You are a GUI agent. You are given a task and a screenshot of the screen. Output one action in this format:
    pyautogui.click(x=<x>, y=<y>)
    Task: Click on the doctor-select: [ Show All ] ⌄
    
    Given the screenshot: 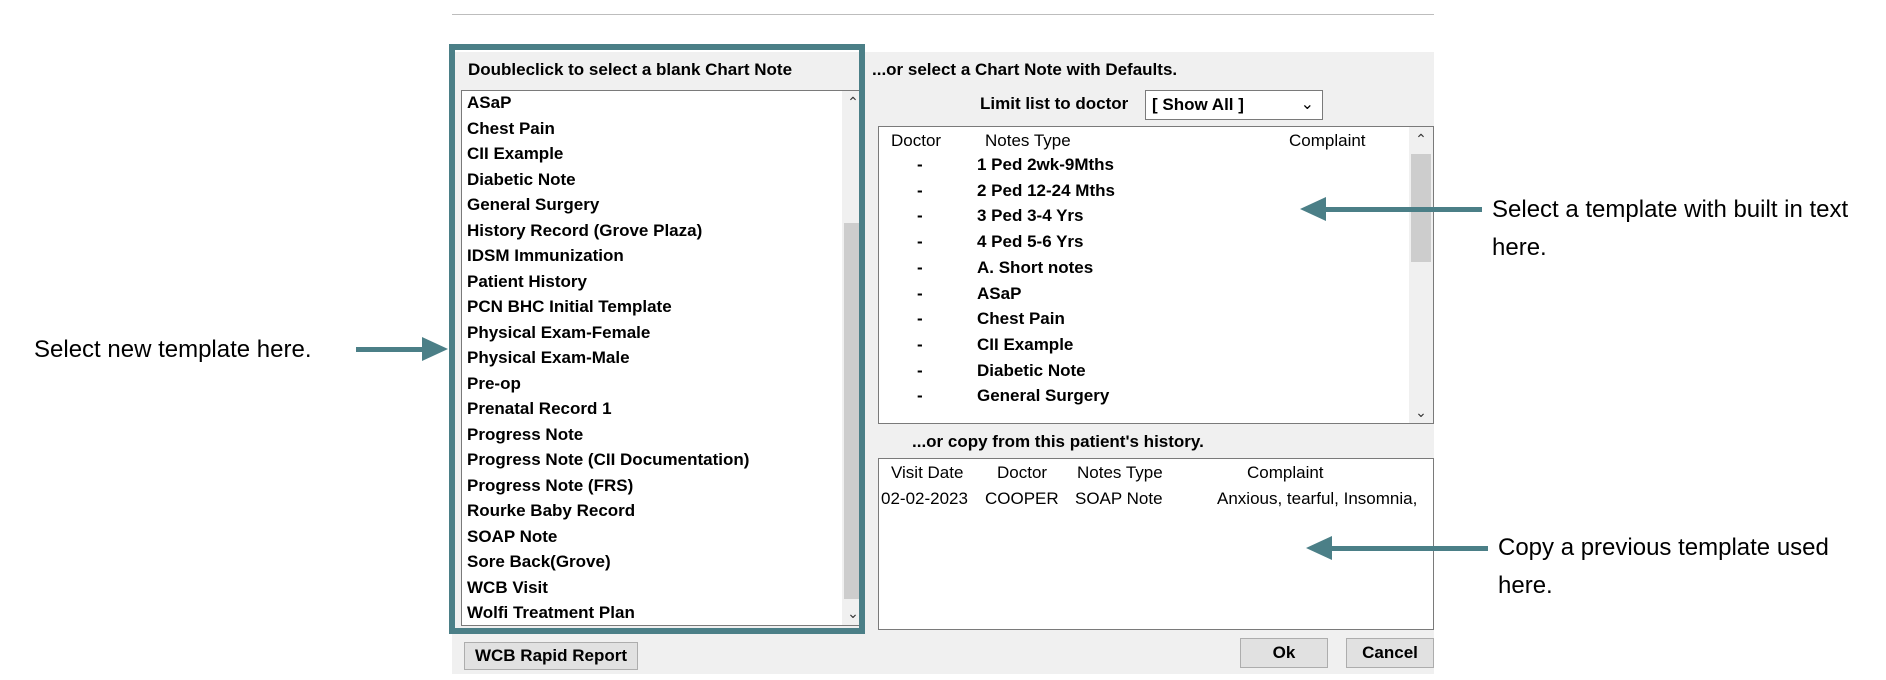 What is the action you would take?
    pyautogui.click(x=1234, y=105)
    